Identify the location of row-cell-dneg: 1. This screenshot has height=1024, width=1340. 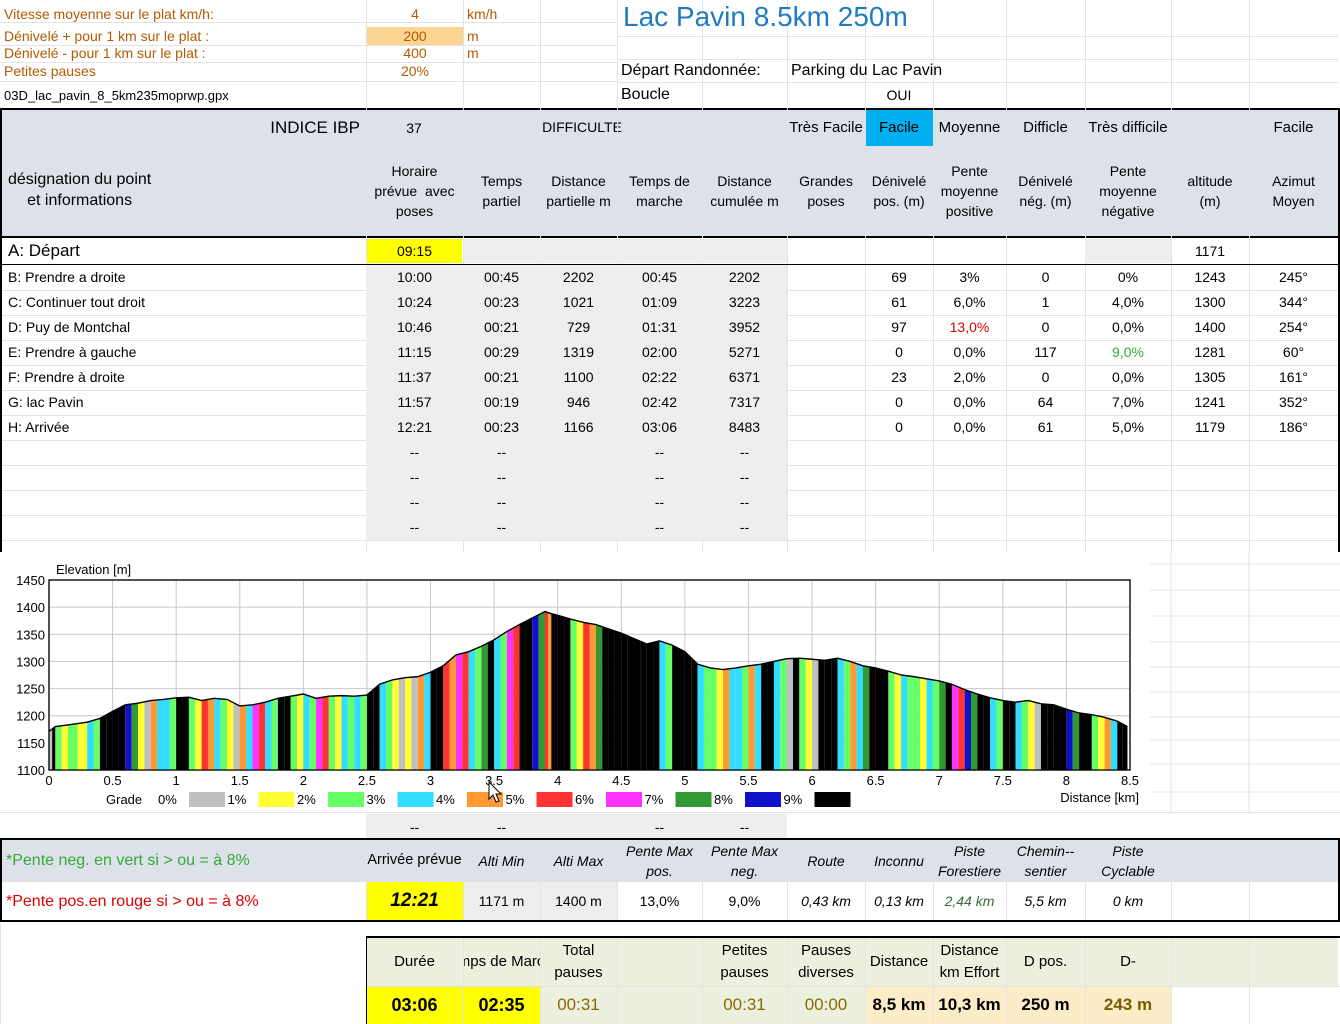
(1045, 302).